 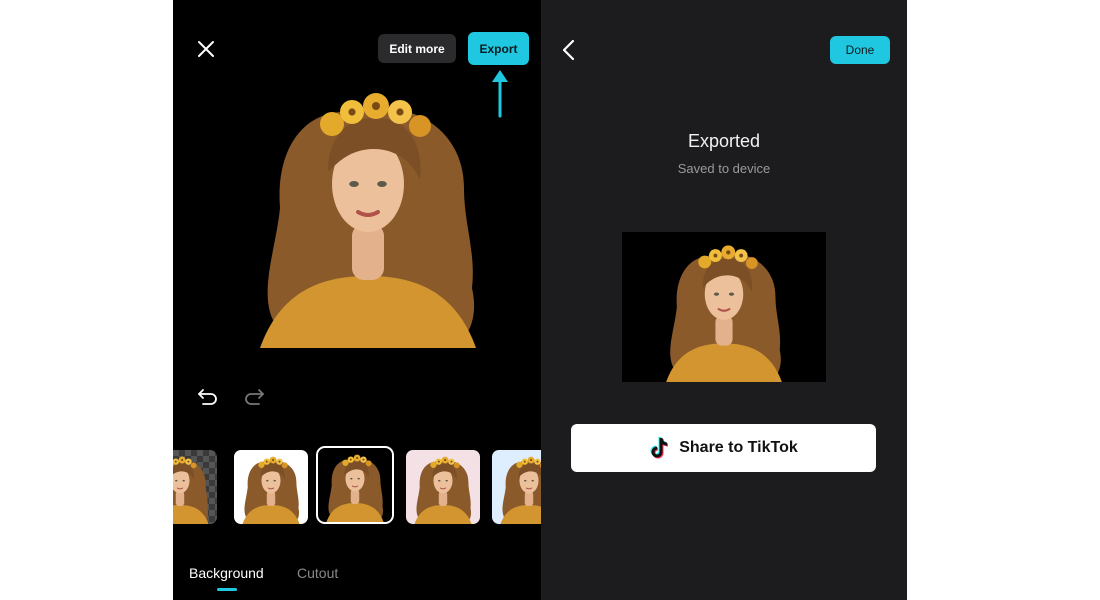 What do you see at coordinates (443, 487) in the screenshot?
I see `thumbnail-pink` at bounding box center [443, 487].